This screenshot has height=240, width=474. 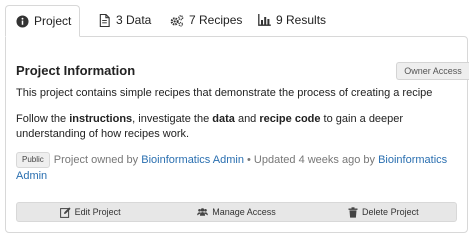 What do you see at coordinates (390, 212) in the screenshot?
I see `delete-project-label: Delete Project` at bounding box center [390, 212].